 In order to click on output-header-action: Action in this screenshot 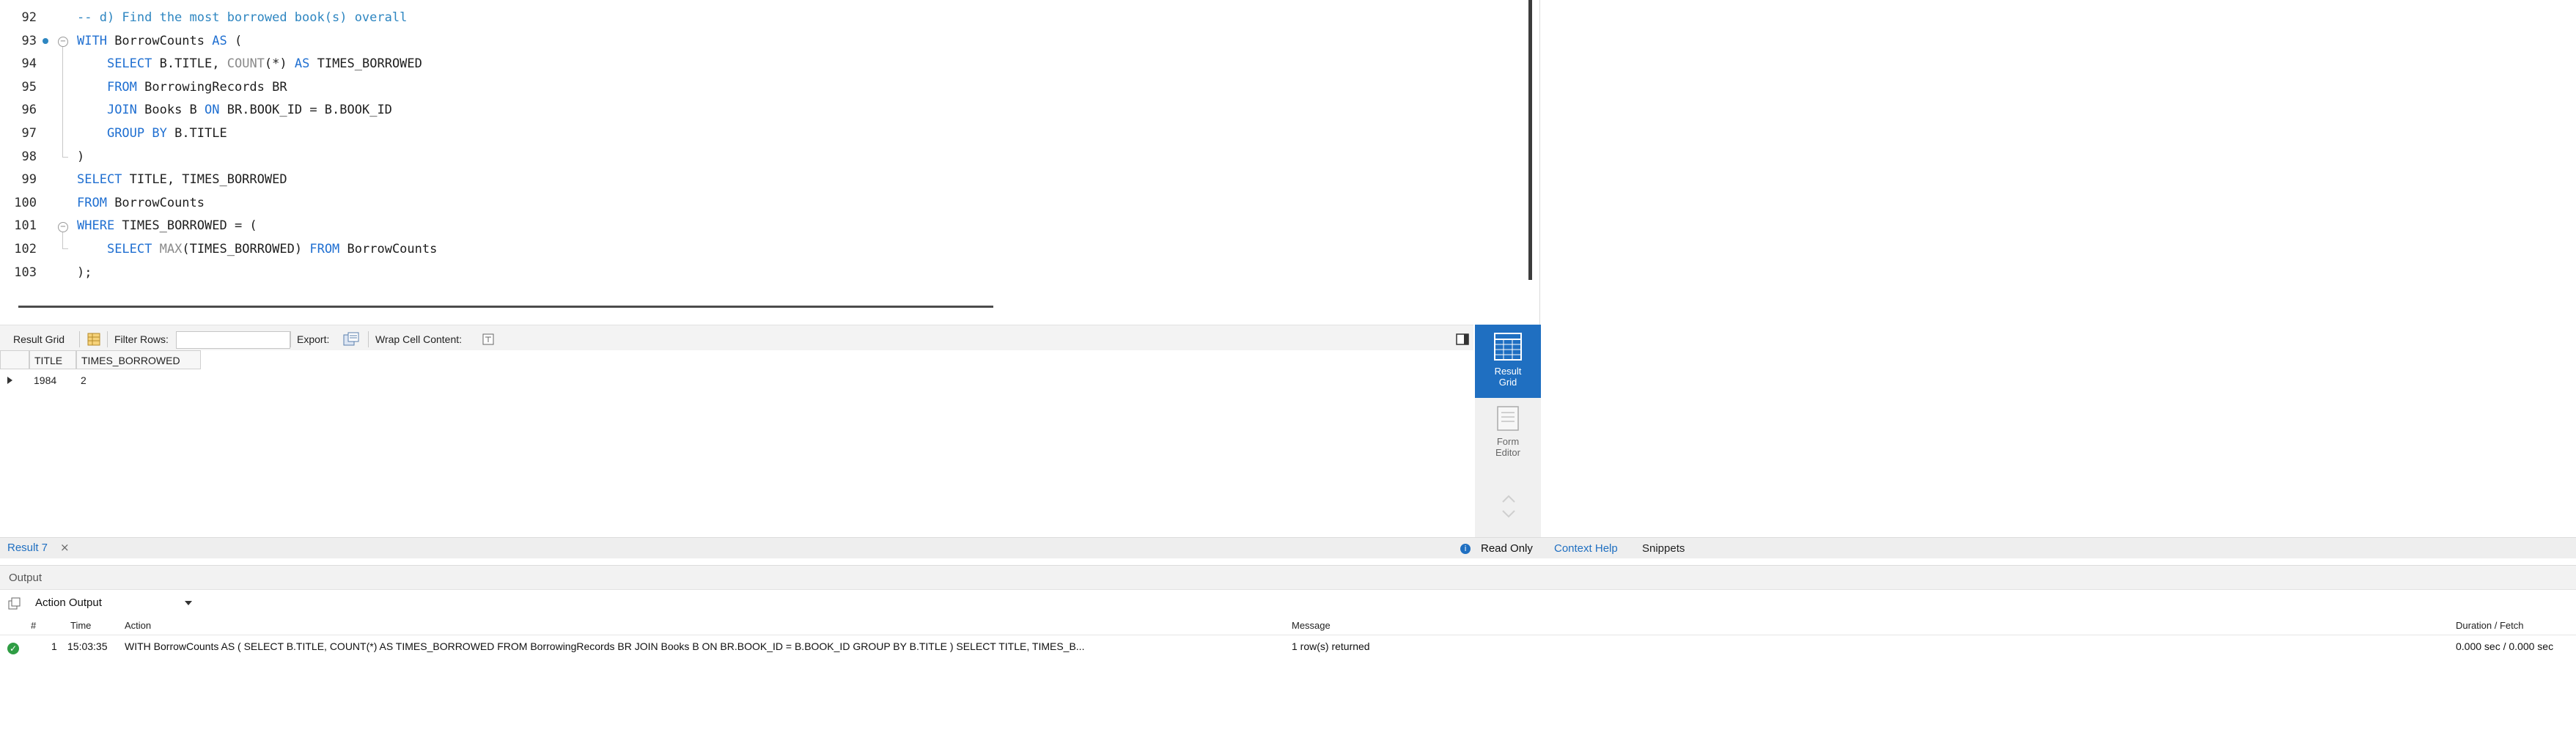, I will do `click(138, 625)`.